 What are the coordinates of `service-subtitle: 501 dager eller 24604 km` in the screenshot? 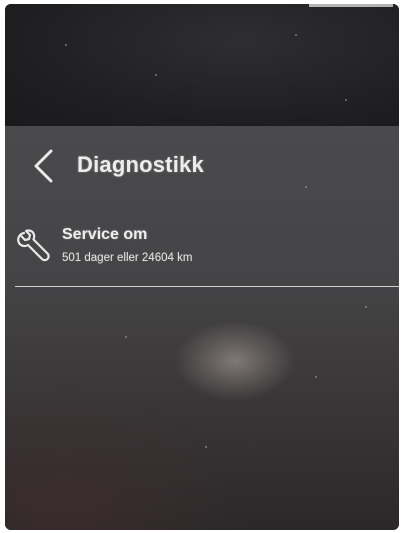 It's located at (127, 258).